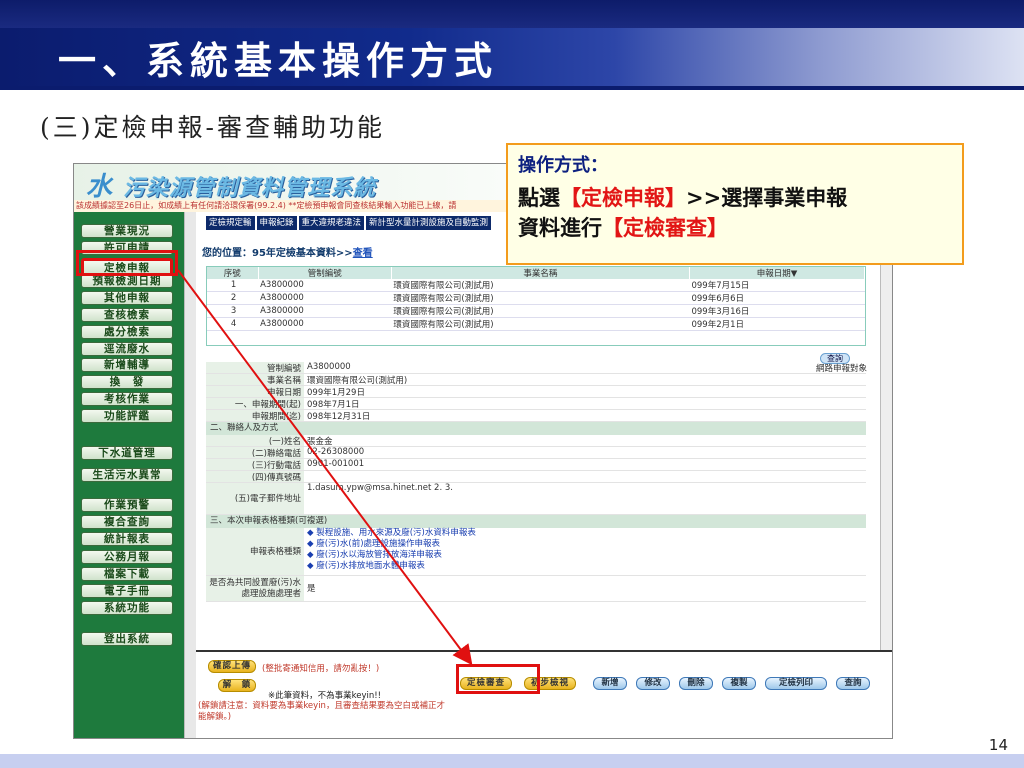  I want to click on sidebar-item: 公務月報, so click(127, 556).